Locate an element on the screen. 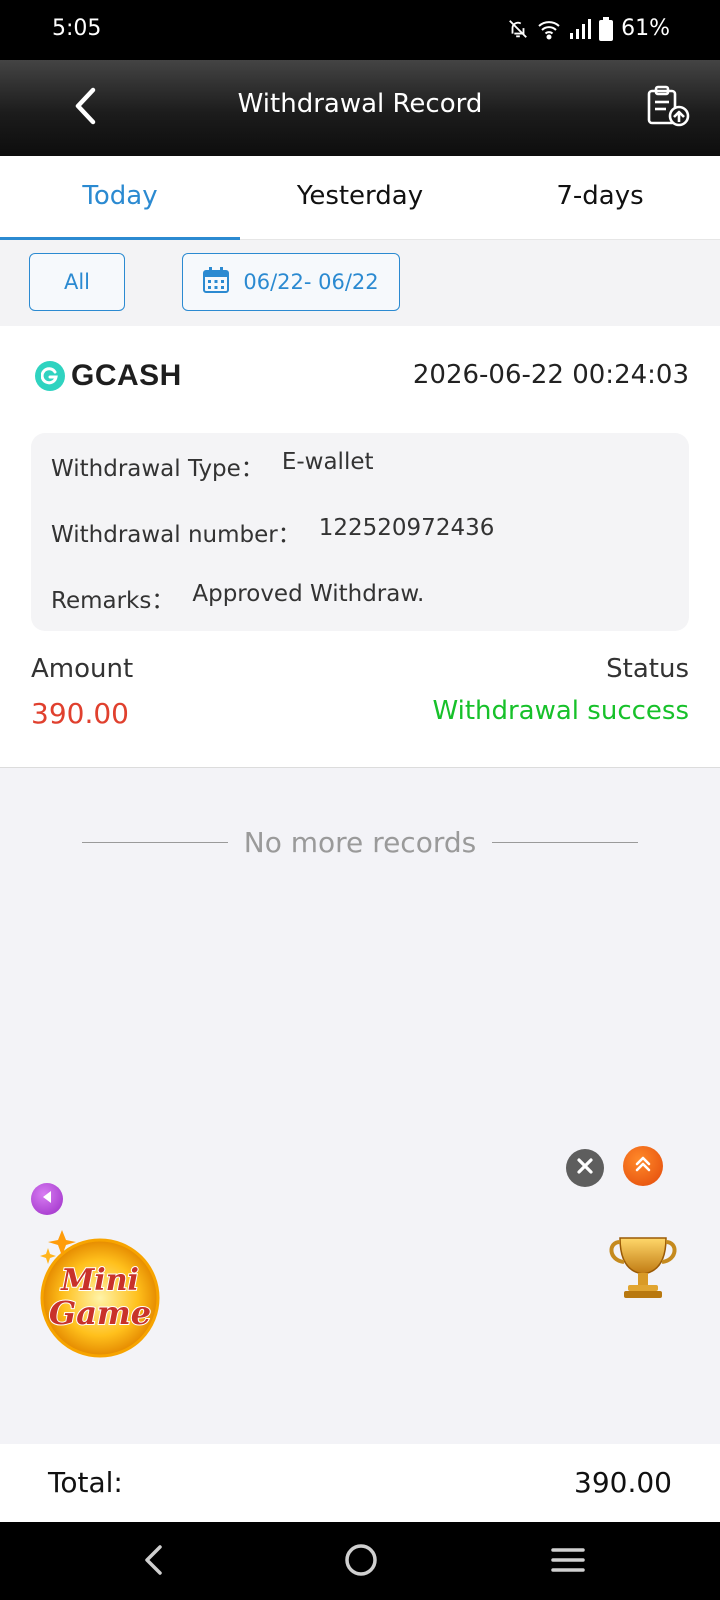 Image resolution: width=720 pixels, height=1600 pixels. date-range-picker: 06/22- 06/22 is located at coordinates (291, 282).